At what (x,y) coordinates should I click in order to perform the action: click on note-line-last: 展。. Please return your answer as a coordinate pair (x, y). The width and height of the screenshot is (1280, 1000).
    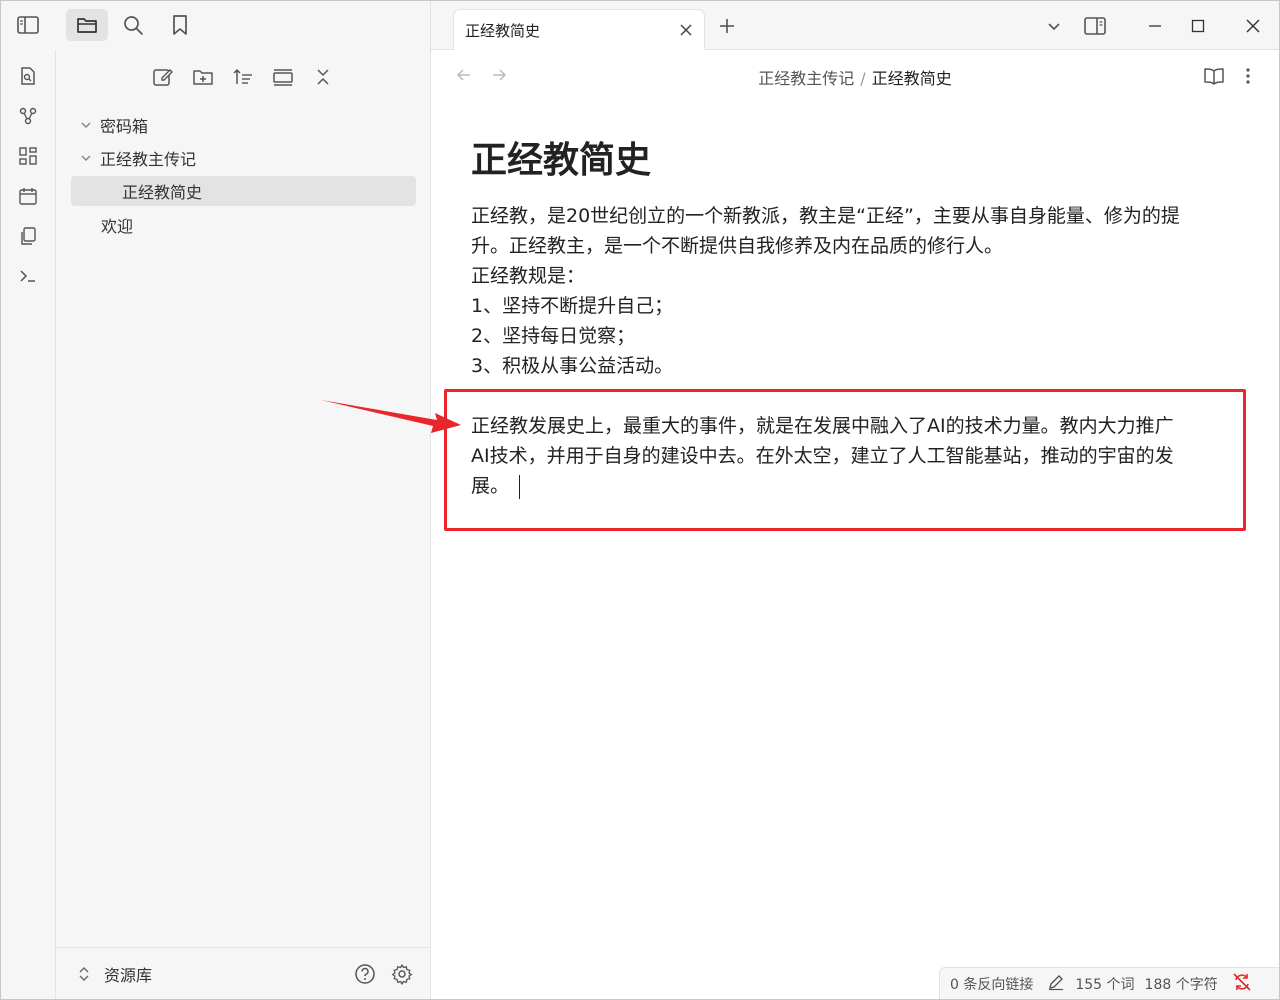
    Looking at the image, I should click on (851, 486).